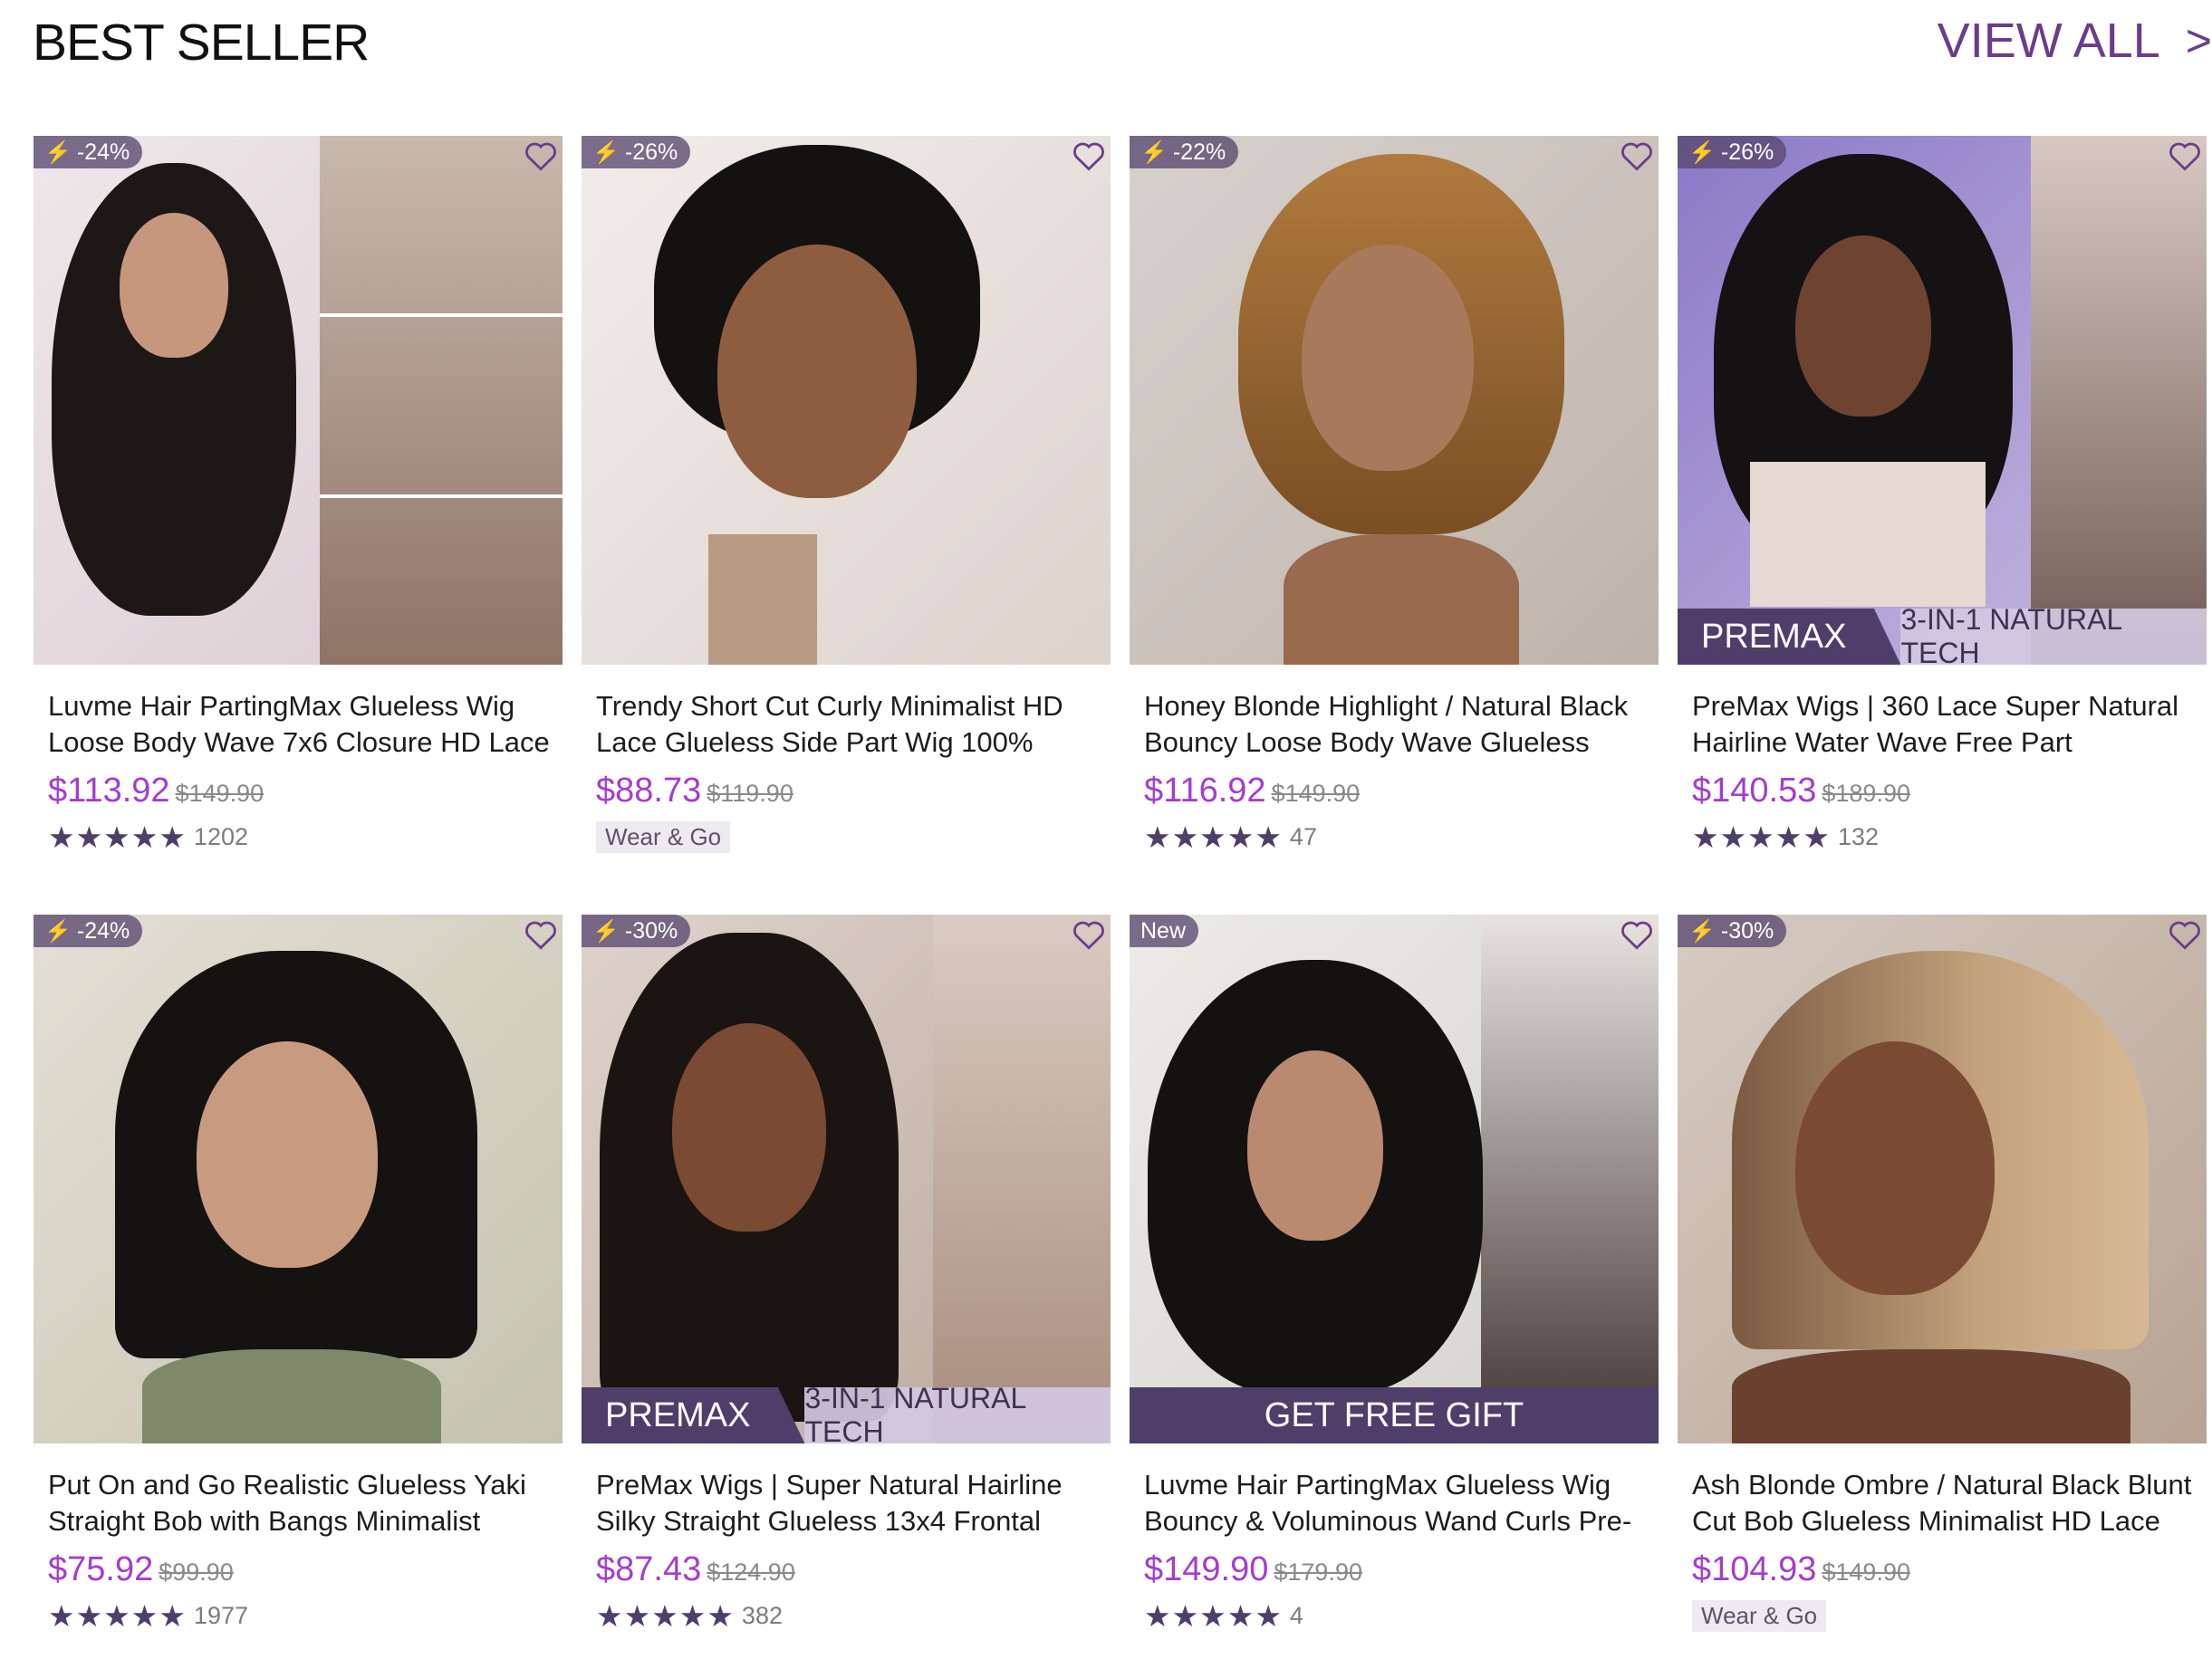  Describe the element at coordinates (649, 1569) in the screenshot. I see `sale-price: $87.43` at that location.